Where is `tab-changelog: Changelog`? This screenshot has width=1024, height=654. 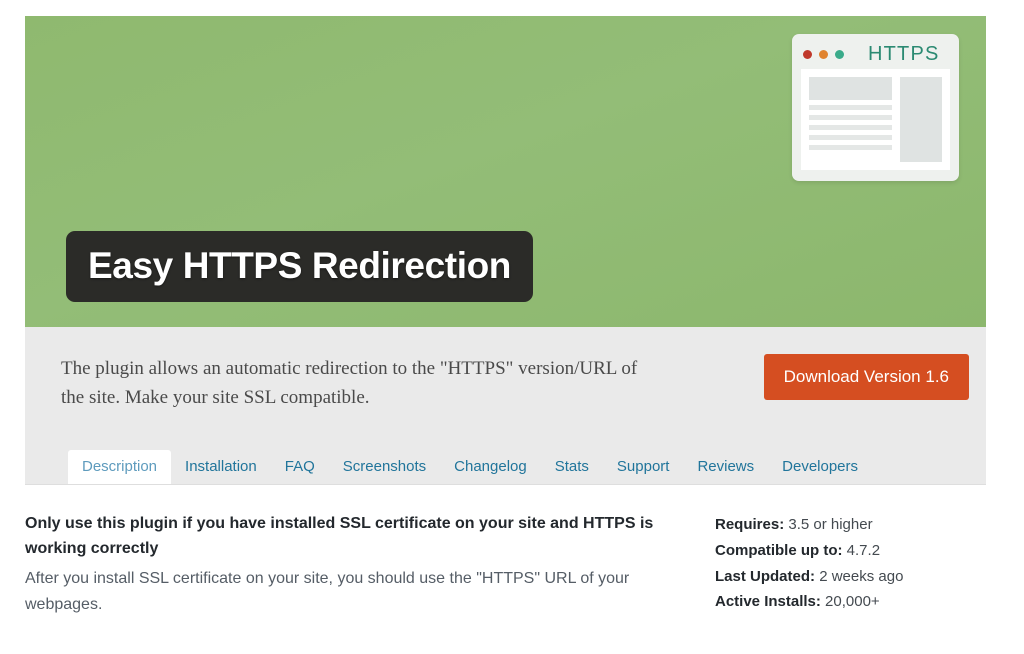
tab-changelog: Changelog is located at coordinates (490, 467).